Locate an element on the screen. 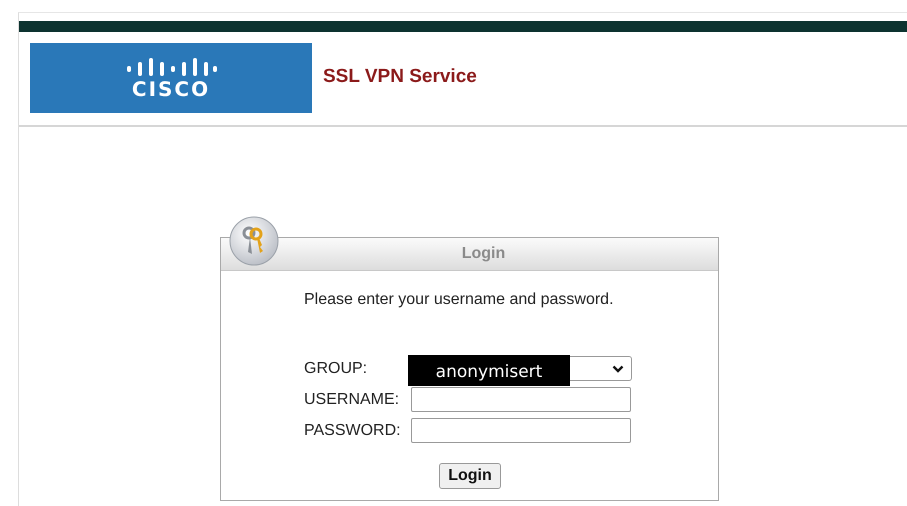 Image resolution: width=907 pixels, height=506 pixels. logo-text: CISCO is located at coordinates (171, 88).